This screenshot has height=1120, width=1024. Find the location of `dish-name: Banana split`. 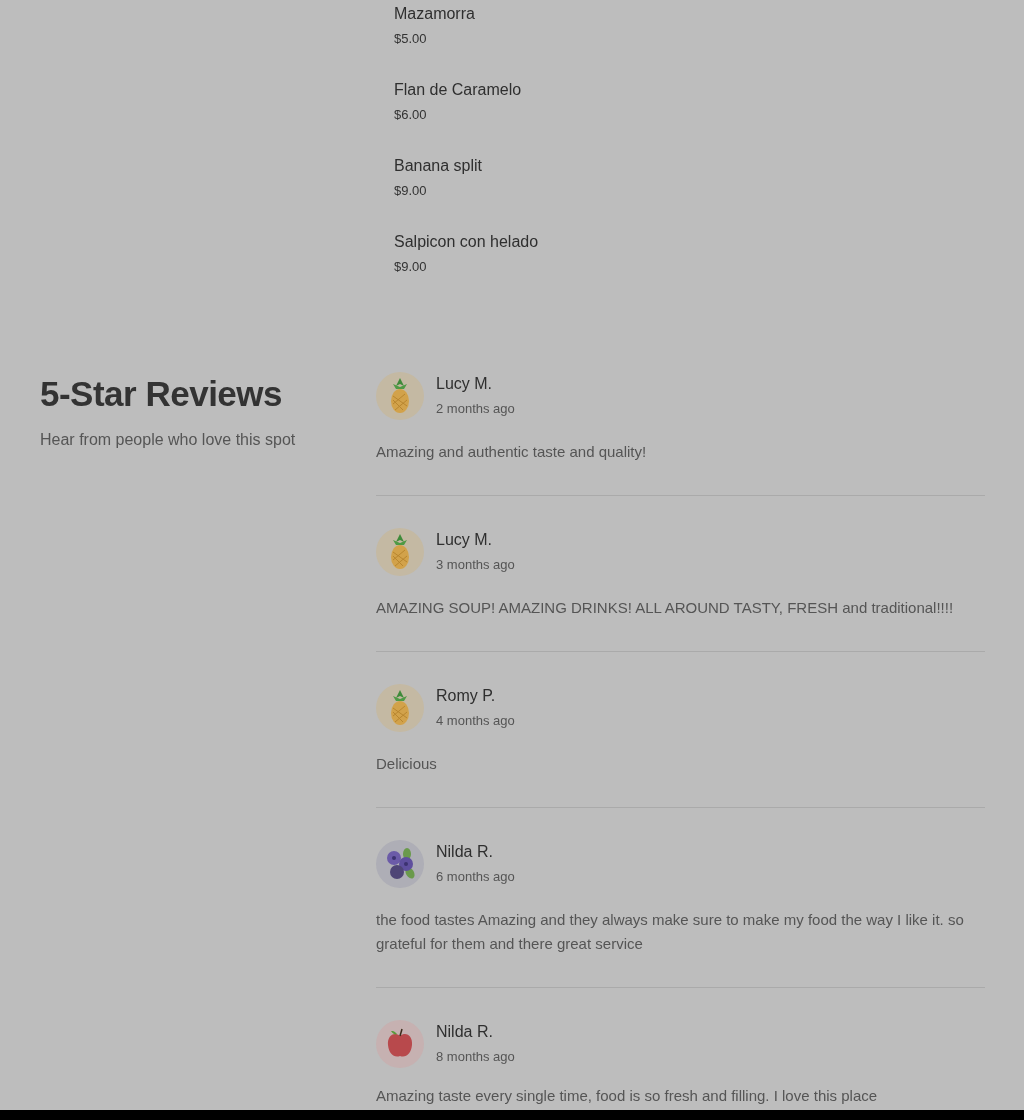

dish-name: Banana split is located at coordinates (438, 166).